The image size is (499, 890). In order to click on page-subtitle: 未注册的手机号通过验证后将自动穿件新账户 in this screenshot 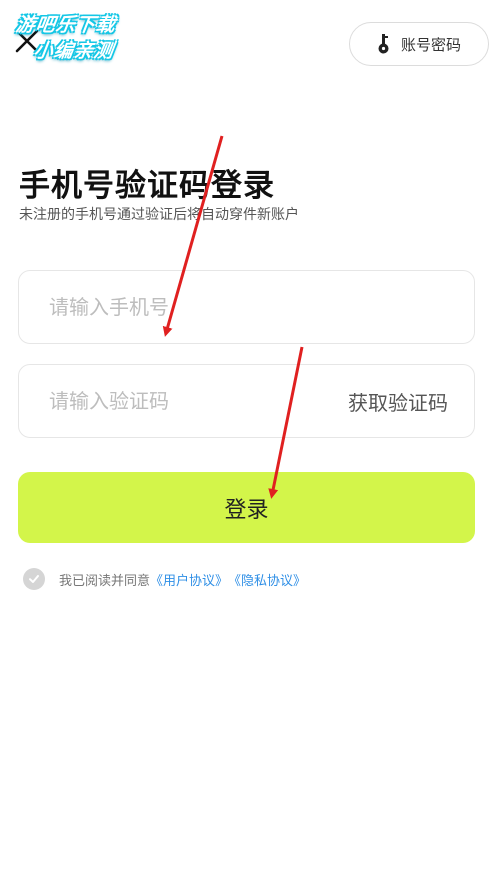, I will do `click(159, 215)`.